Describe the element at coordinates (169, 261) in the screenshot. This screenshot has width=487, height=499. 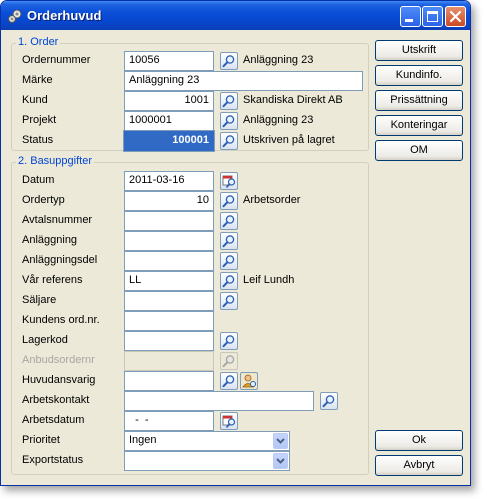
I see `anlaggningsdel-field` at that location.